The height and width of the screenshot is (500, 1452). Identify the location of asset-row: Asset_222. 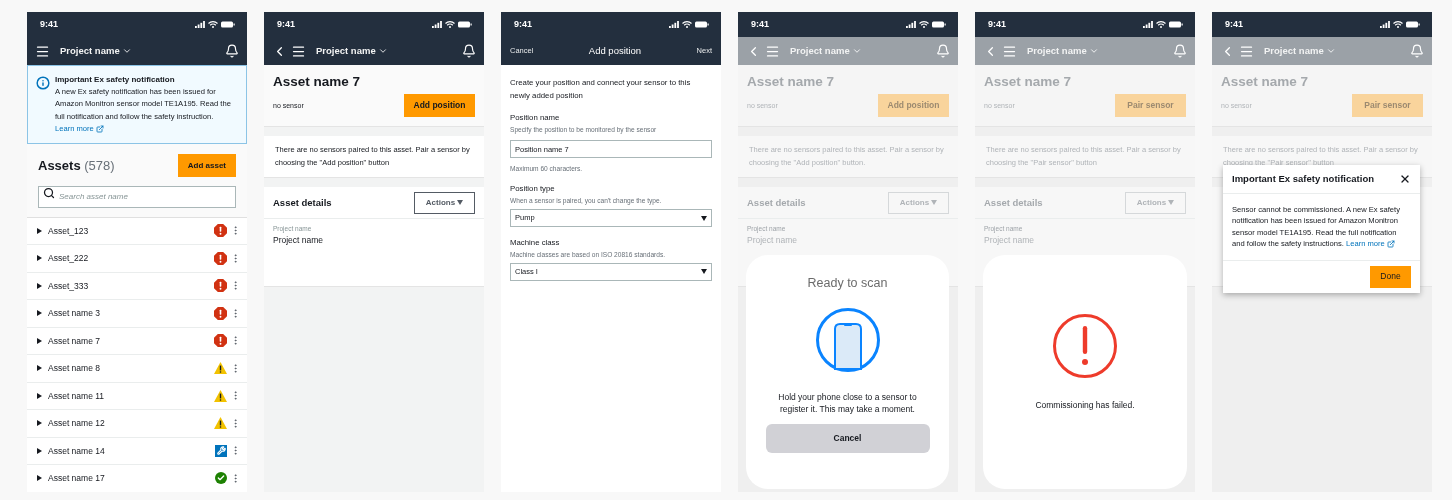
(137, 259).